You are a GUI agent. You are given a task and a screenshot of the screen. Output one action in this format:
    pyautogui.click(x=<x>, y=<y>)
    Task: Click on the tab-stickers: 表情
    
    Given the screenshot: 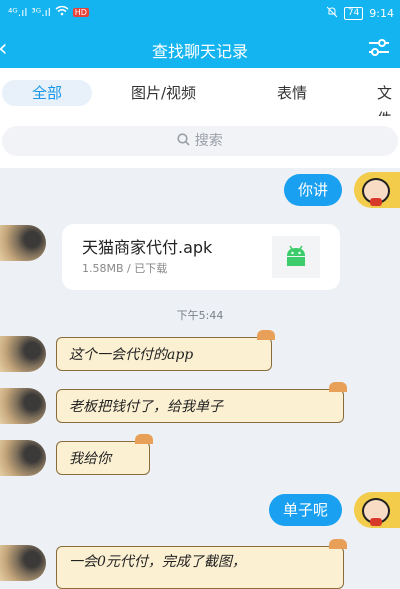 What is the action you would take?
    pyautogui.click(x=292, y=93)
    